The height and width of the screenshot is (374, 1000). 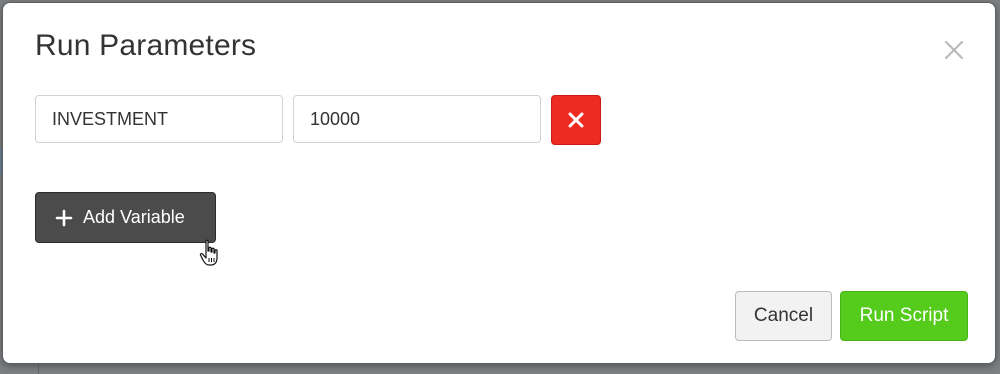 I want to click on add-variable-button: Add Variable, so click(x=125, y=217).